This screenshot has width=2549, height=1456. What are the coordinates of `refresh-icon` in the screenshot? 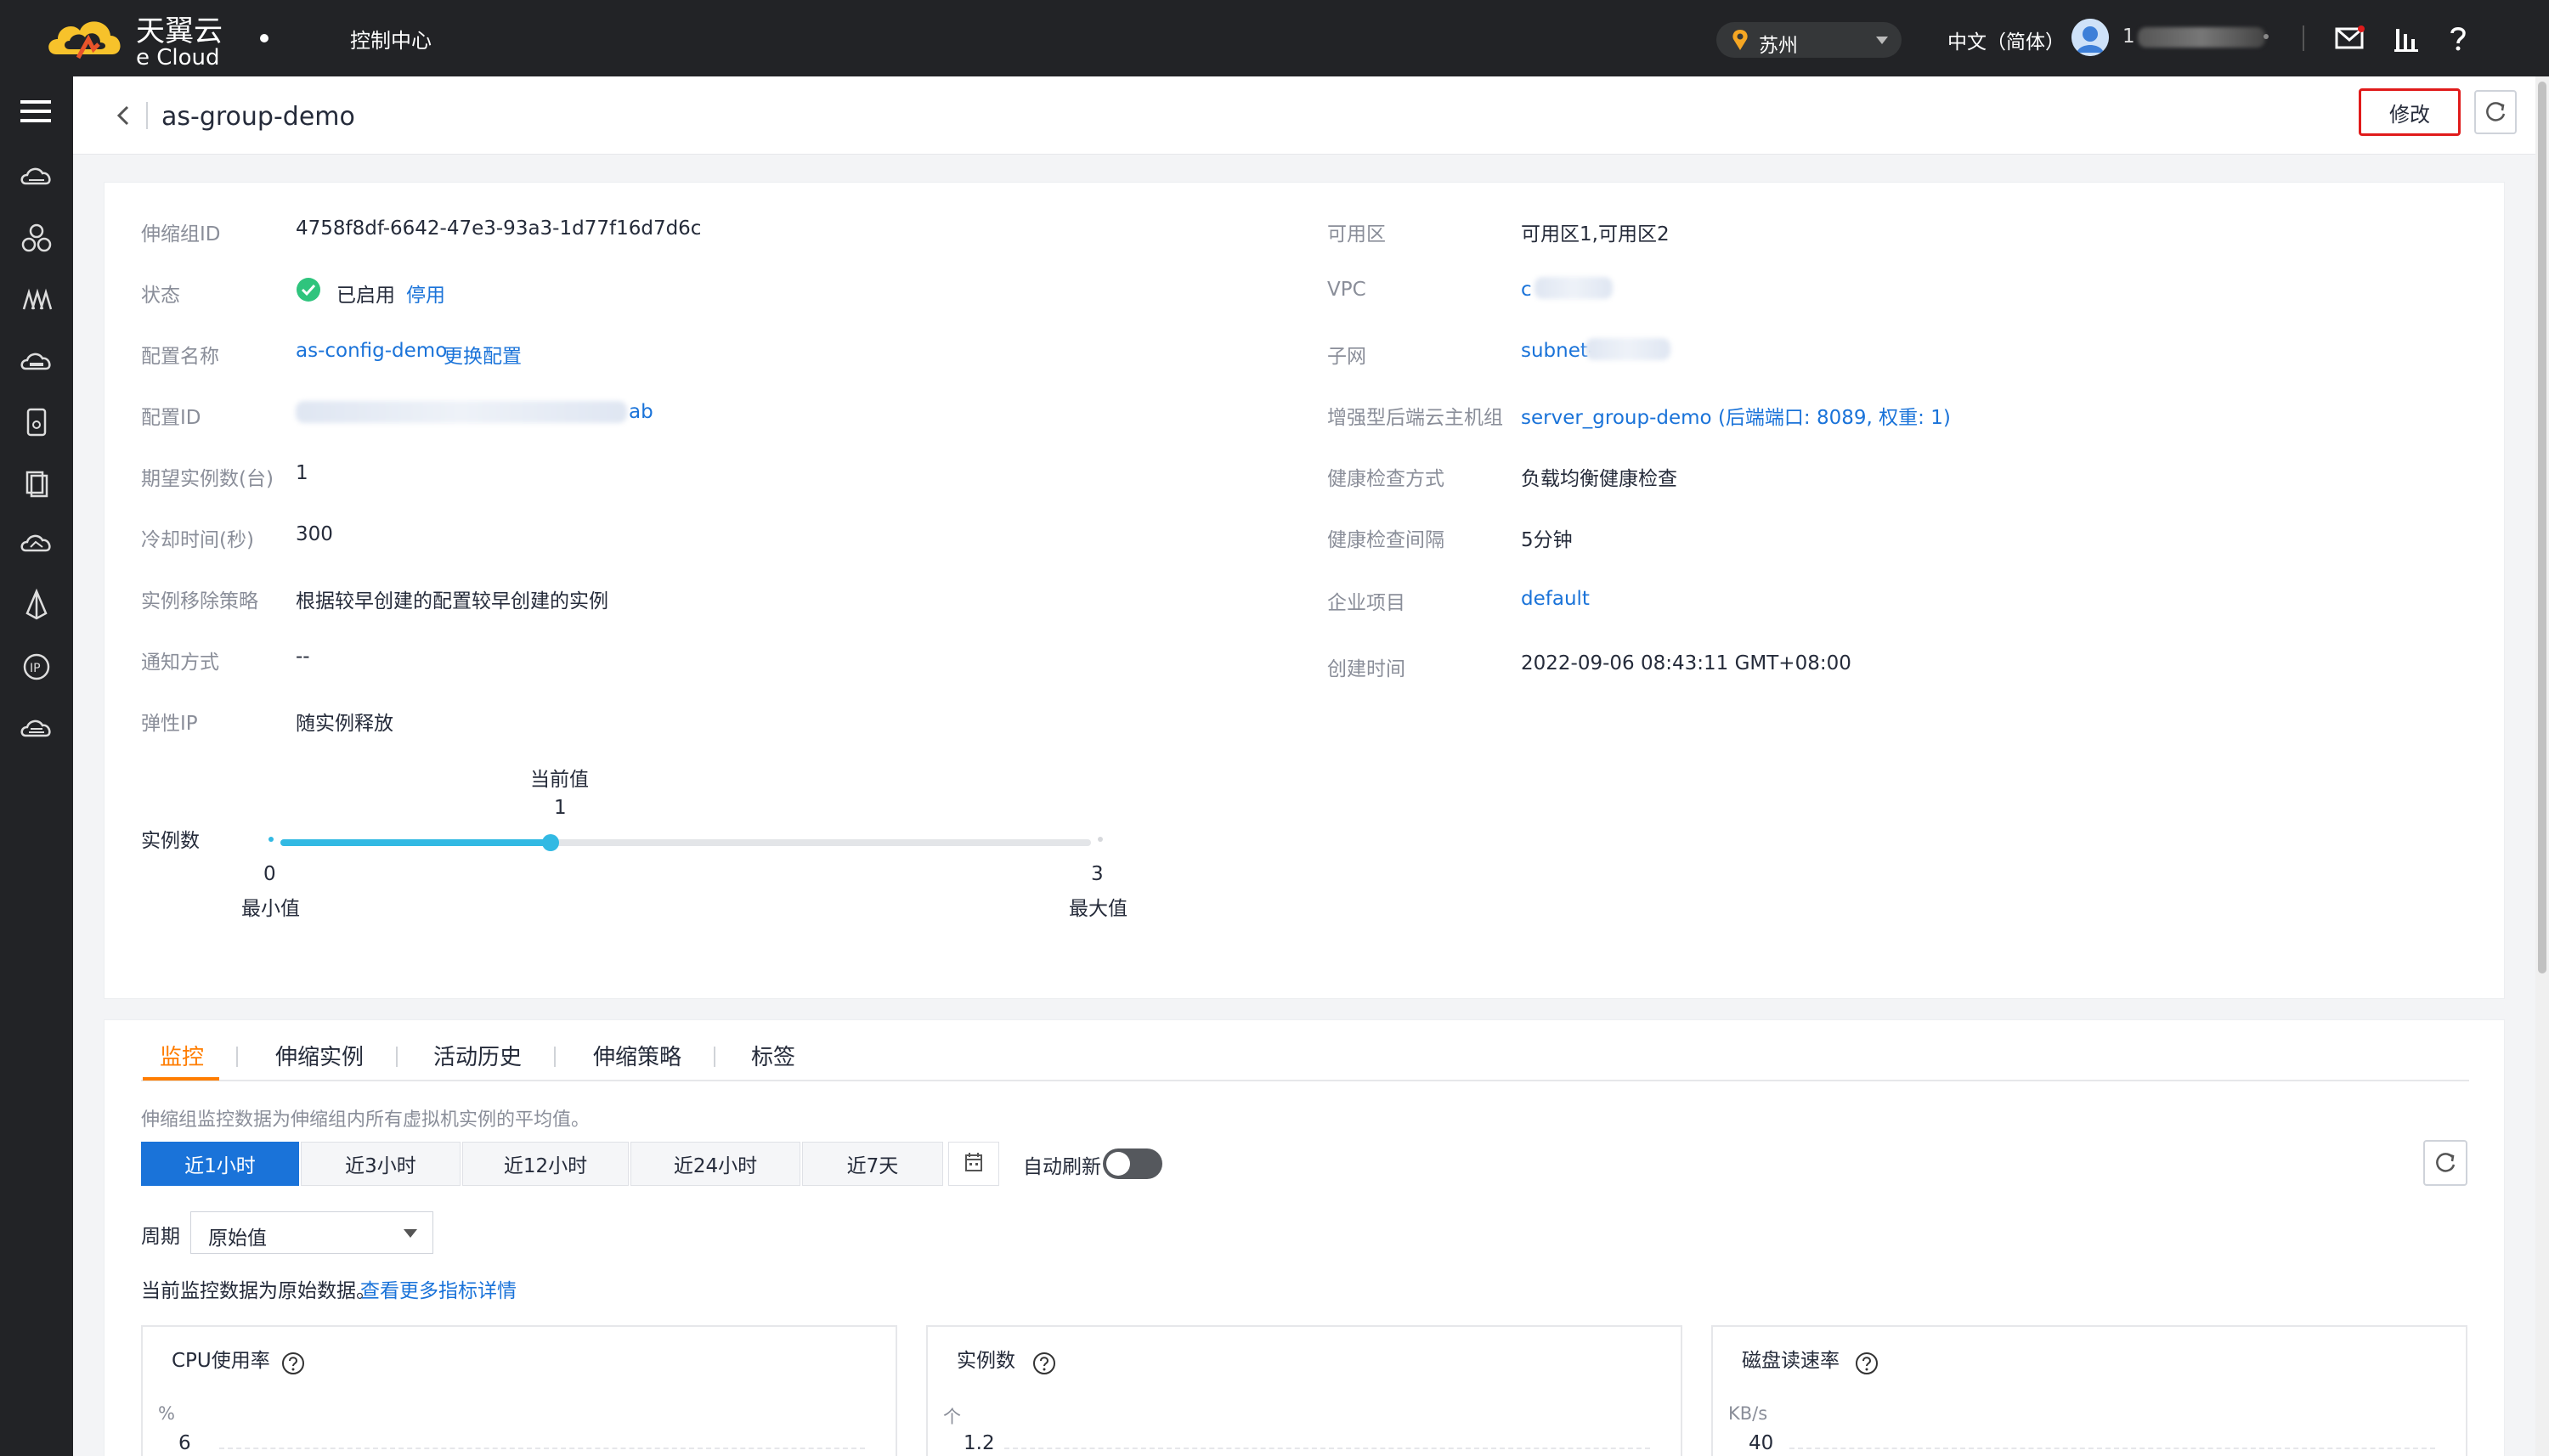 It's located at (2496, 112).